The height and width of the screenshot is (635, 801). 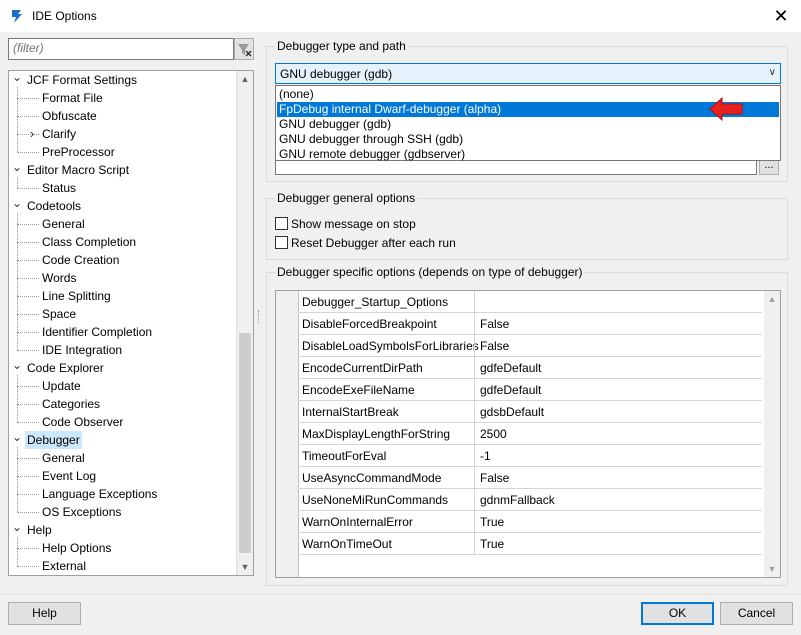 What do you see at coordinates (390, 346) in the screenshot?
I see `property-name: DisableLoadSymbolsForLibraries` at bounding box center [390, 346].